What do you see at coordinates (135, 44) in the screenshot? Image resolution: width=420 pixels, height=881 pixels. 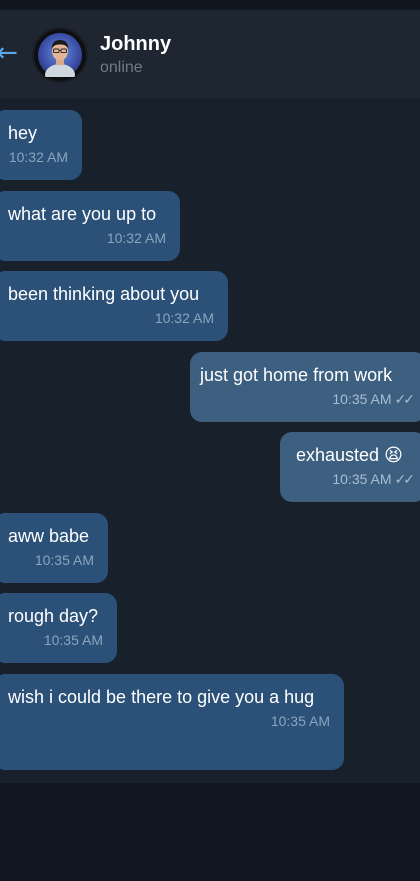 I see `contact-name: Johnny` at bounding box center [135, 44].